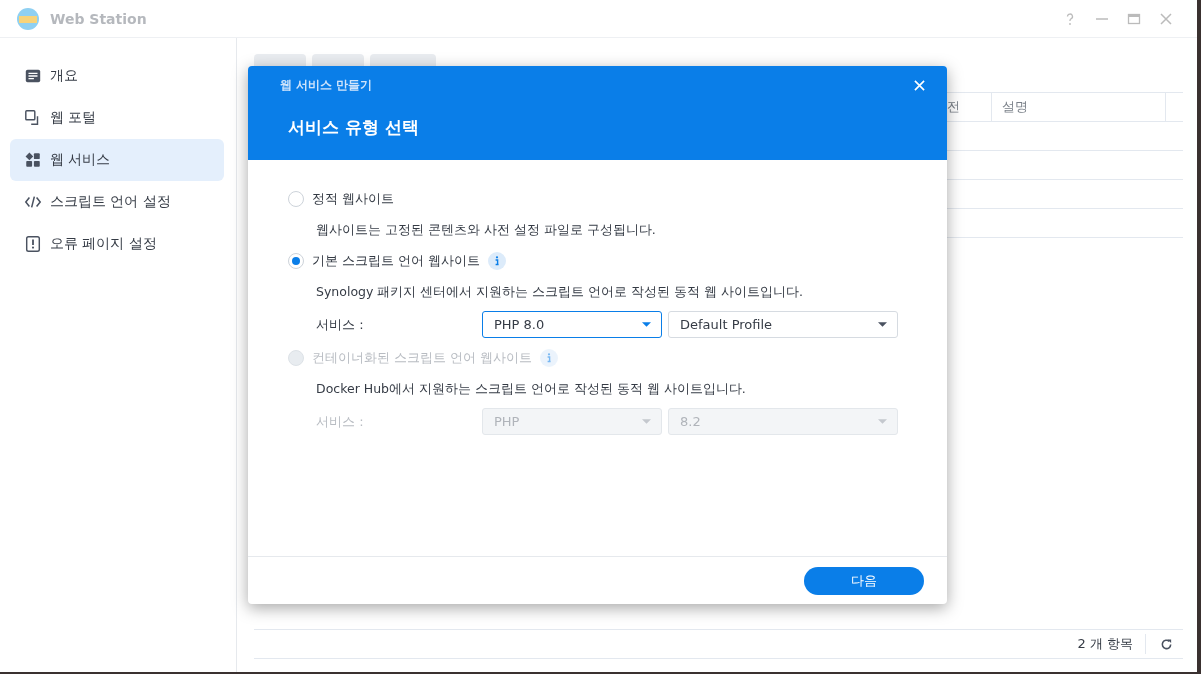  I want to click on window-title: Web Station, so click(98, 18).